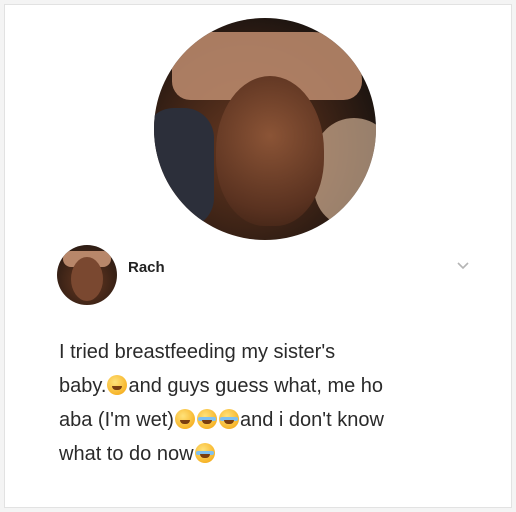  What do you see at coordinates (126, 454) in the screenshot?
I see `post-line-4-text: what to do now` at bounding box center [126, 454].